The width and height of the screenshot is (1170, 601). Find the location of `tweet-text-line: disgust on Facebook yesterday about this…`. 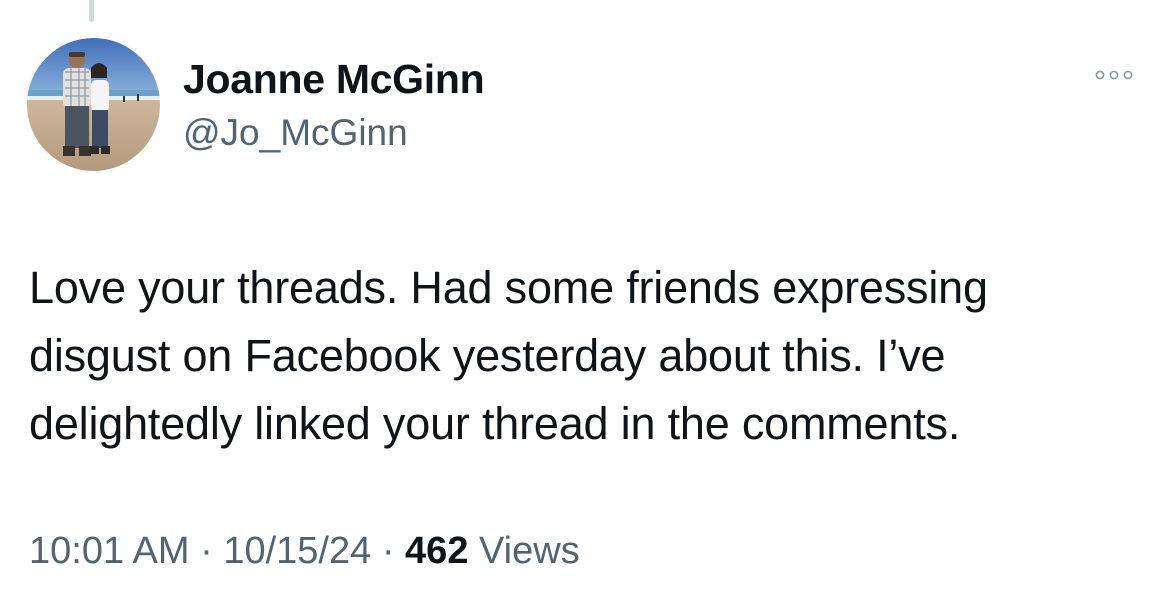

tweet-text-line: disgust on Facebook yesterday about this… is located at coordinates (487, 355).